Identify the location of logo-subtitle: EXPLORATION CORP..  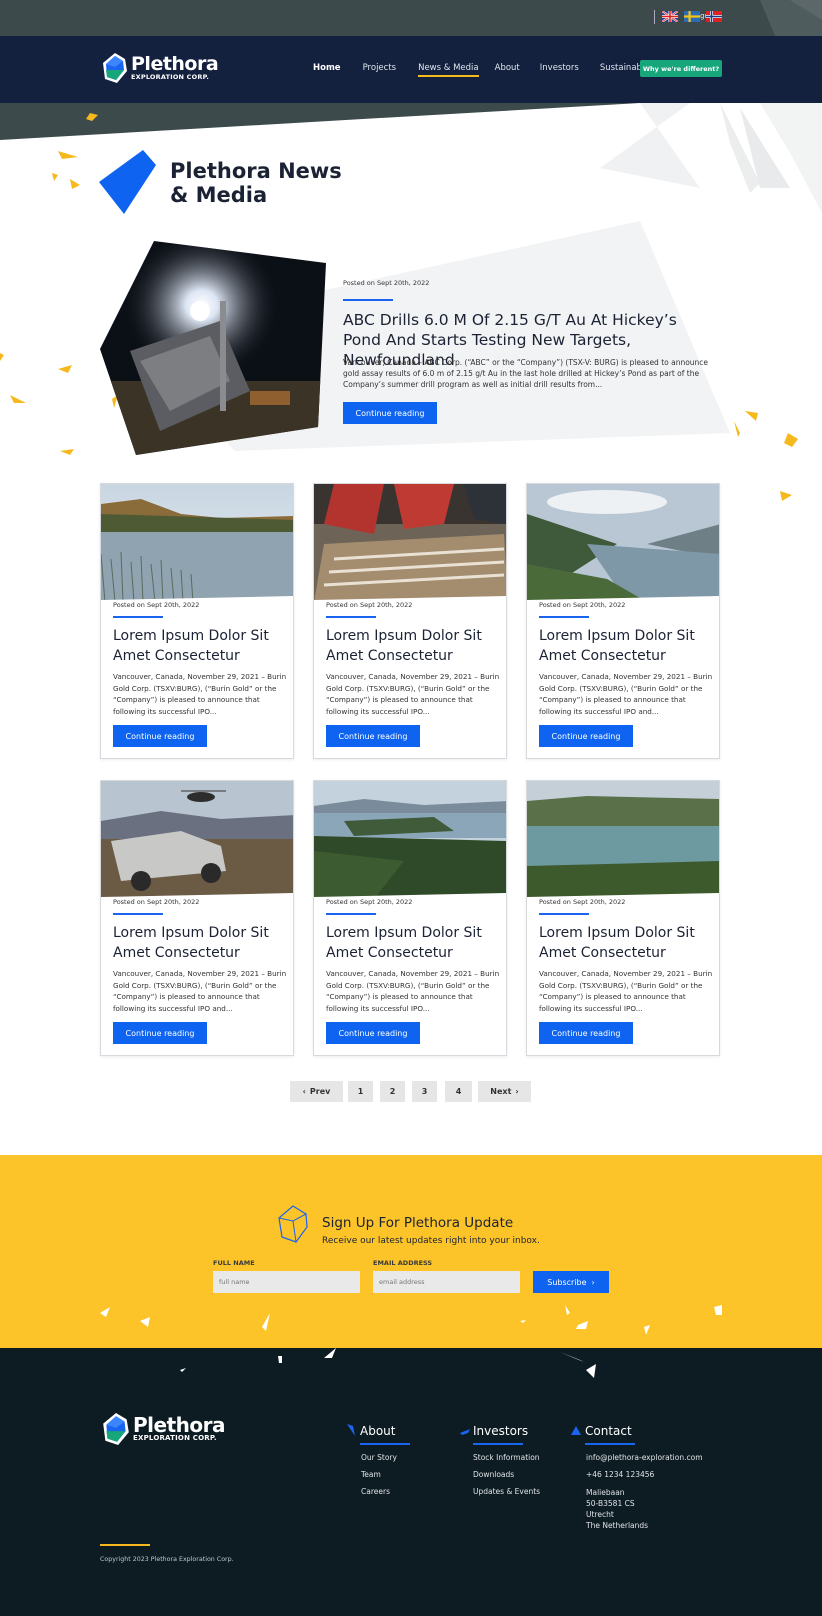
(170, 77).